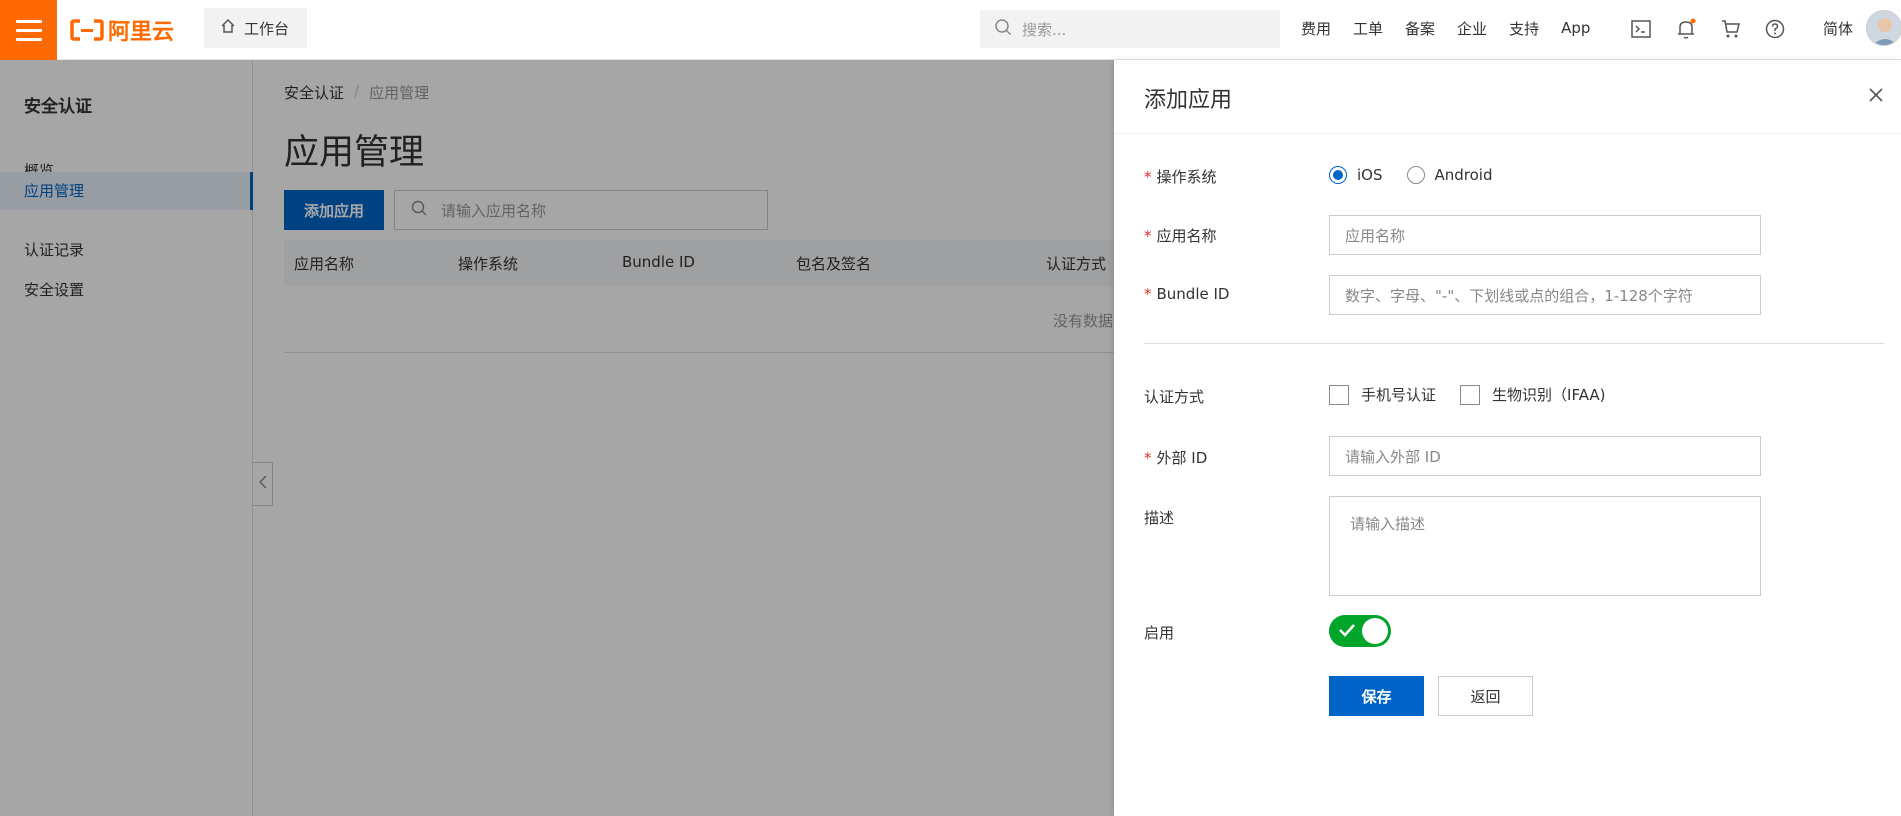 The image size is (1901, 816). What do you see at coordinates (1876, 95) in the screenshot?
I see `close-icon` at bounding box center [1876, 95].